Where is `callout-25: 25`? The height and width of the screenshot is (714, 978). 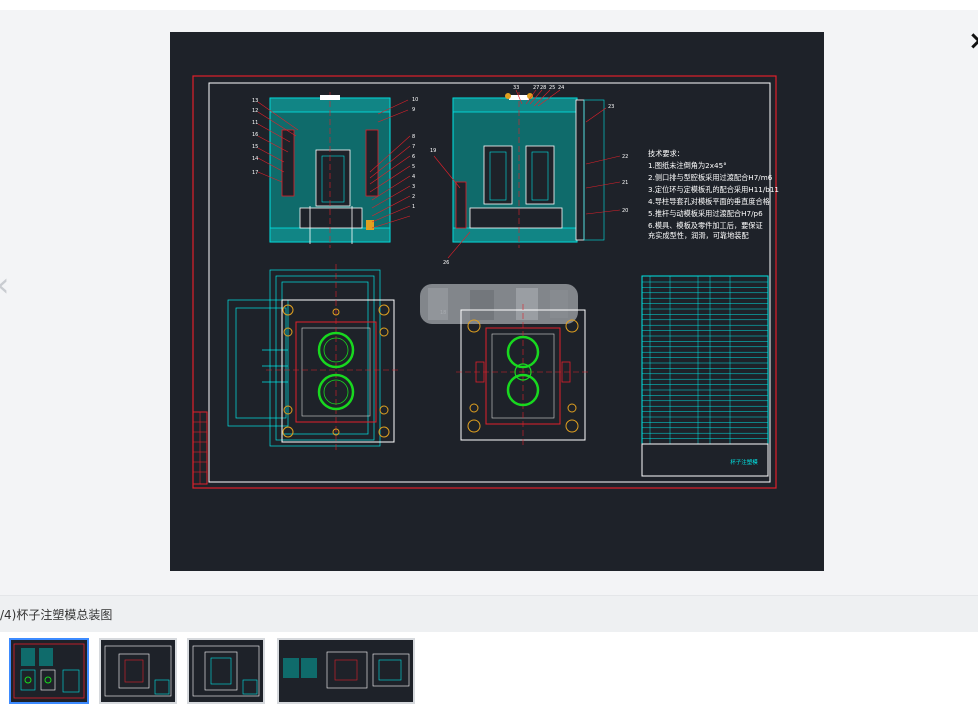
callout-25: 25 is located at coordinates (552, 88).